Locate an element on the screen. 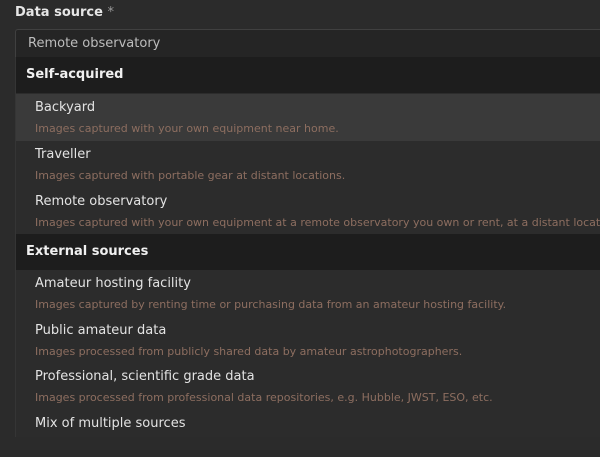 This screenshot has width=600, height=457. option-label: Backyard is located at coordinates (65, 107).